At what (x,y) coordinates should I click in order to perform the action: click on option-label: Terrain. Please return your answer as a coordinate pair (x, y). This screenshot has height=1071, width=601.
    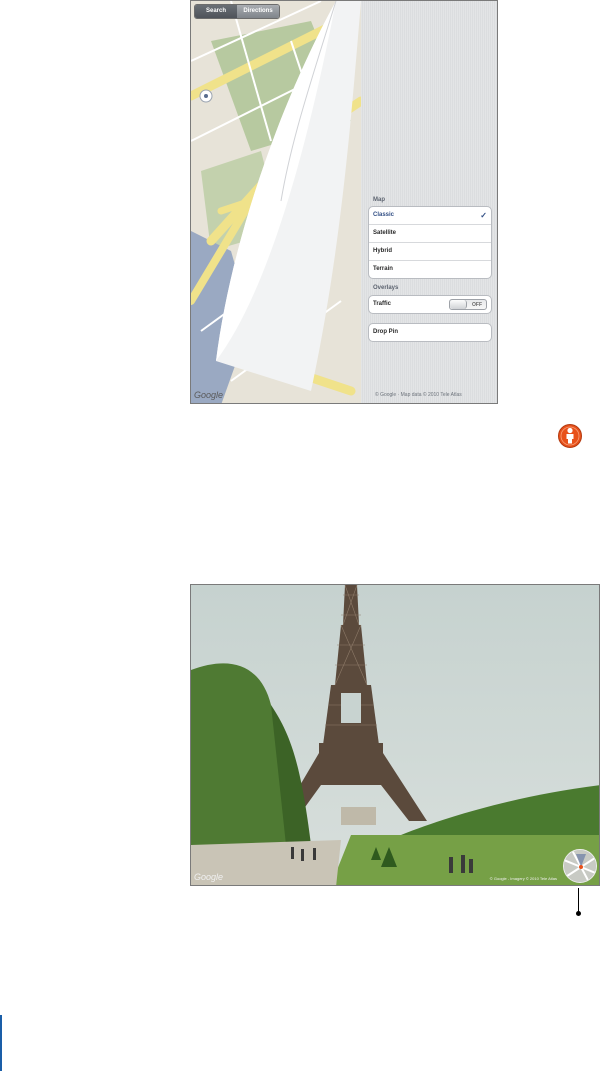
    Looking at the image, I should click on (383, 269).